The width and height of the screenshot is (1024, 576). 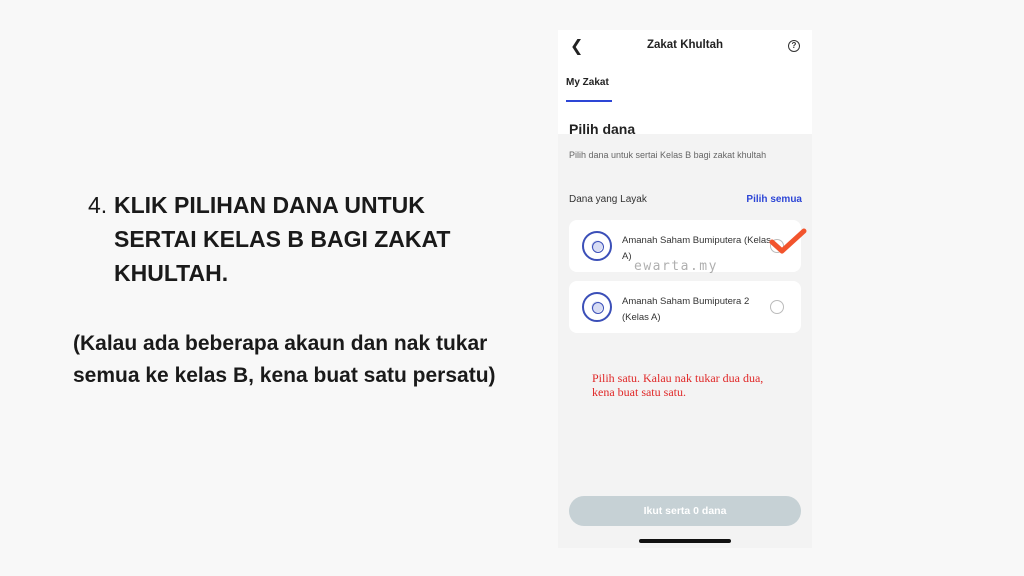 What do you see at coordinates (676, 266) in the screenshot?
I see `watermark: ewarta.my` at bounding box center [676, 266].